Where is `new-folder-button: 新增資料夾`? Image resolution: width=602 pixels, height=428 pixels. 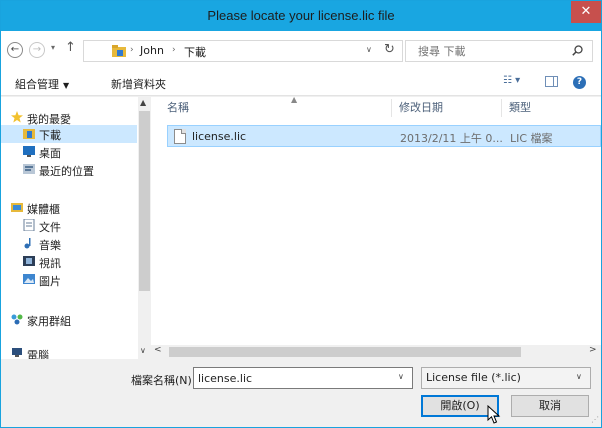 new-folder-button: 新增資料夾 is located at coordinates (138, 84).